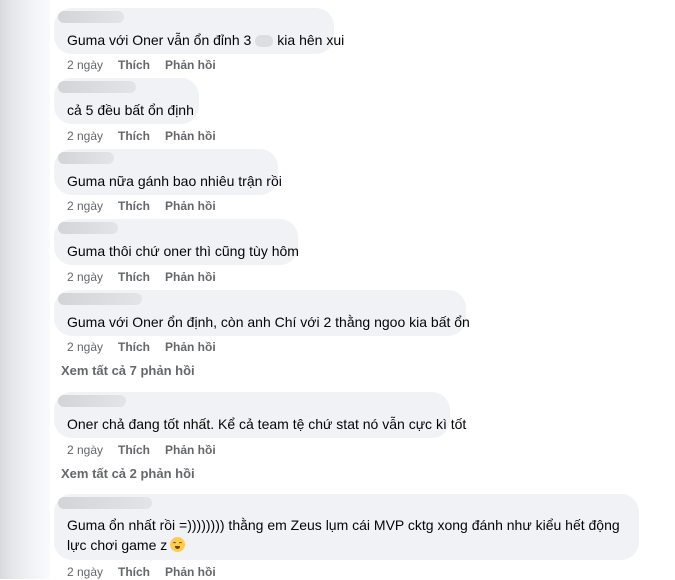 This screenshot has width=675, height=580. Describe the element at coordinates (128, 474) in the screenshot. I see `view-all-replies-link: Xem tất cả 2 phản hồi` at that location.